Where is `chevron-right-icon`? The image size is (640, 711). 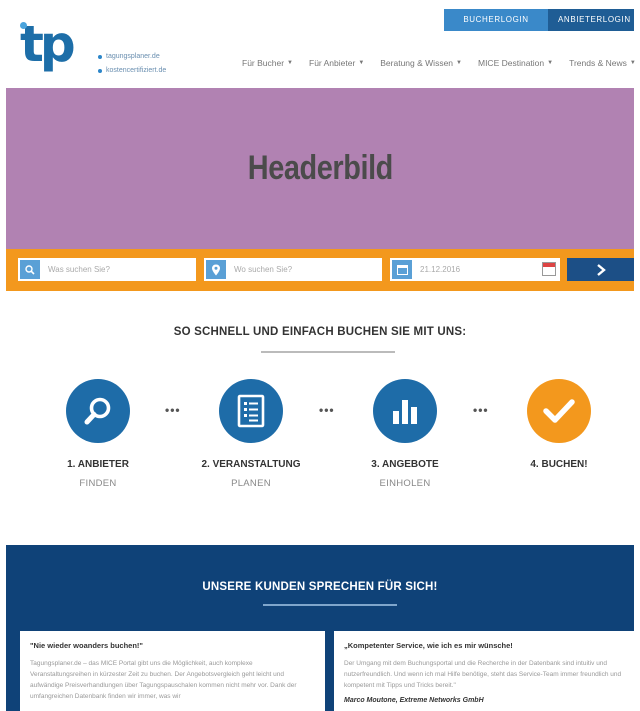
chevron-right-icon is located at coordinates (601, 269).